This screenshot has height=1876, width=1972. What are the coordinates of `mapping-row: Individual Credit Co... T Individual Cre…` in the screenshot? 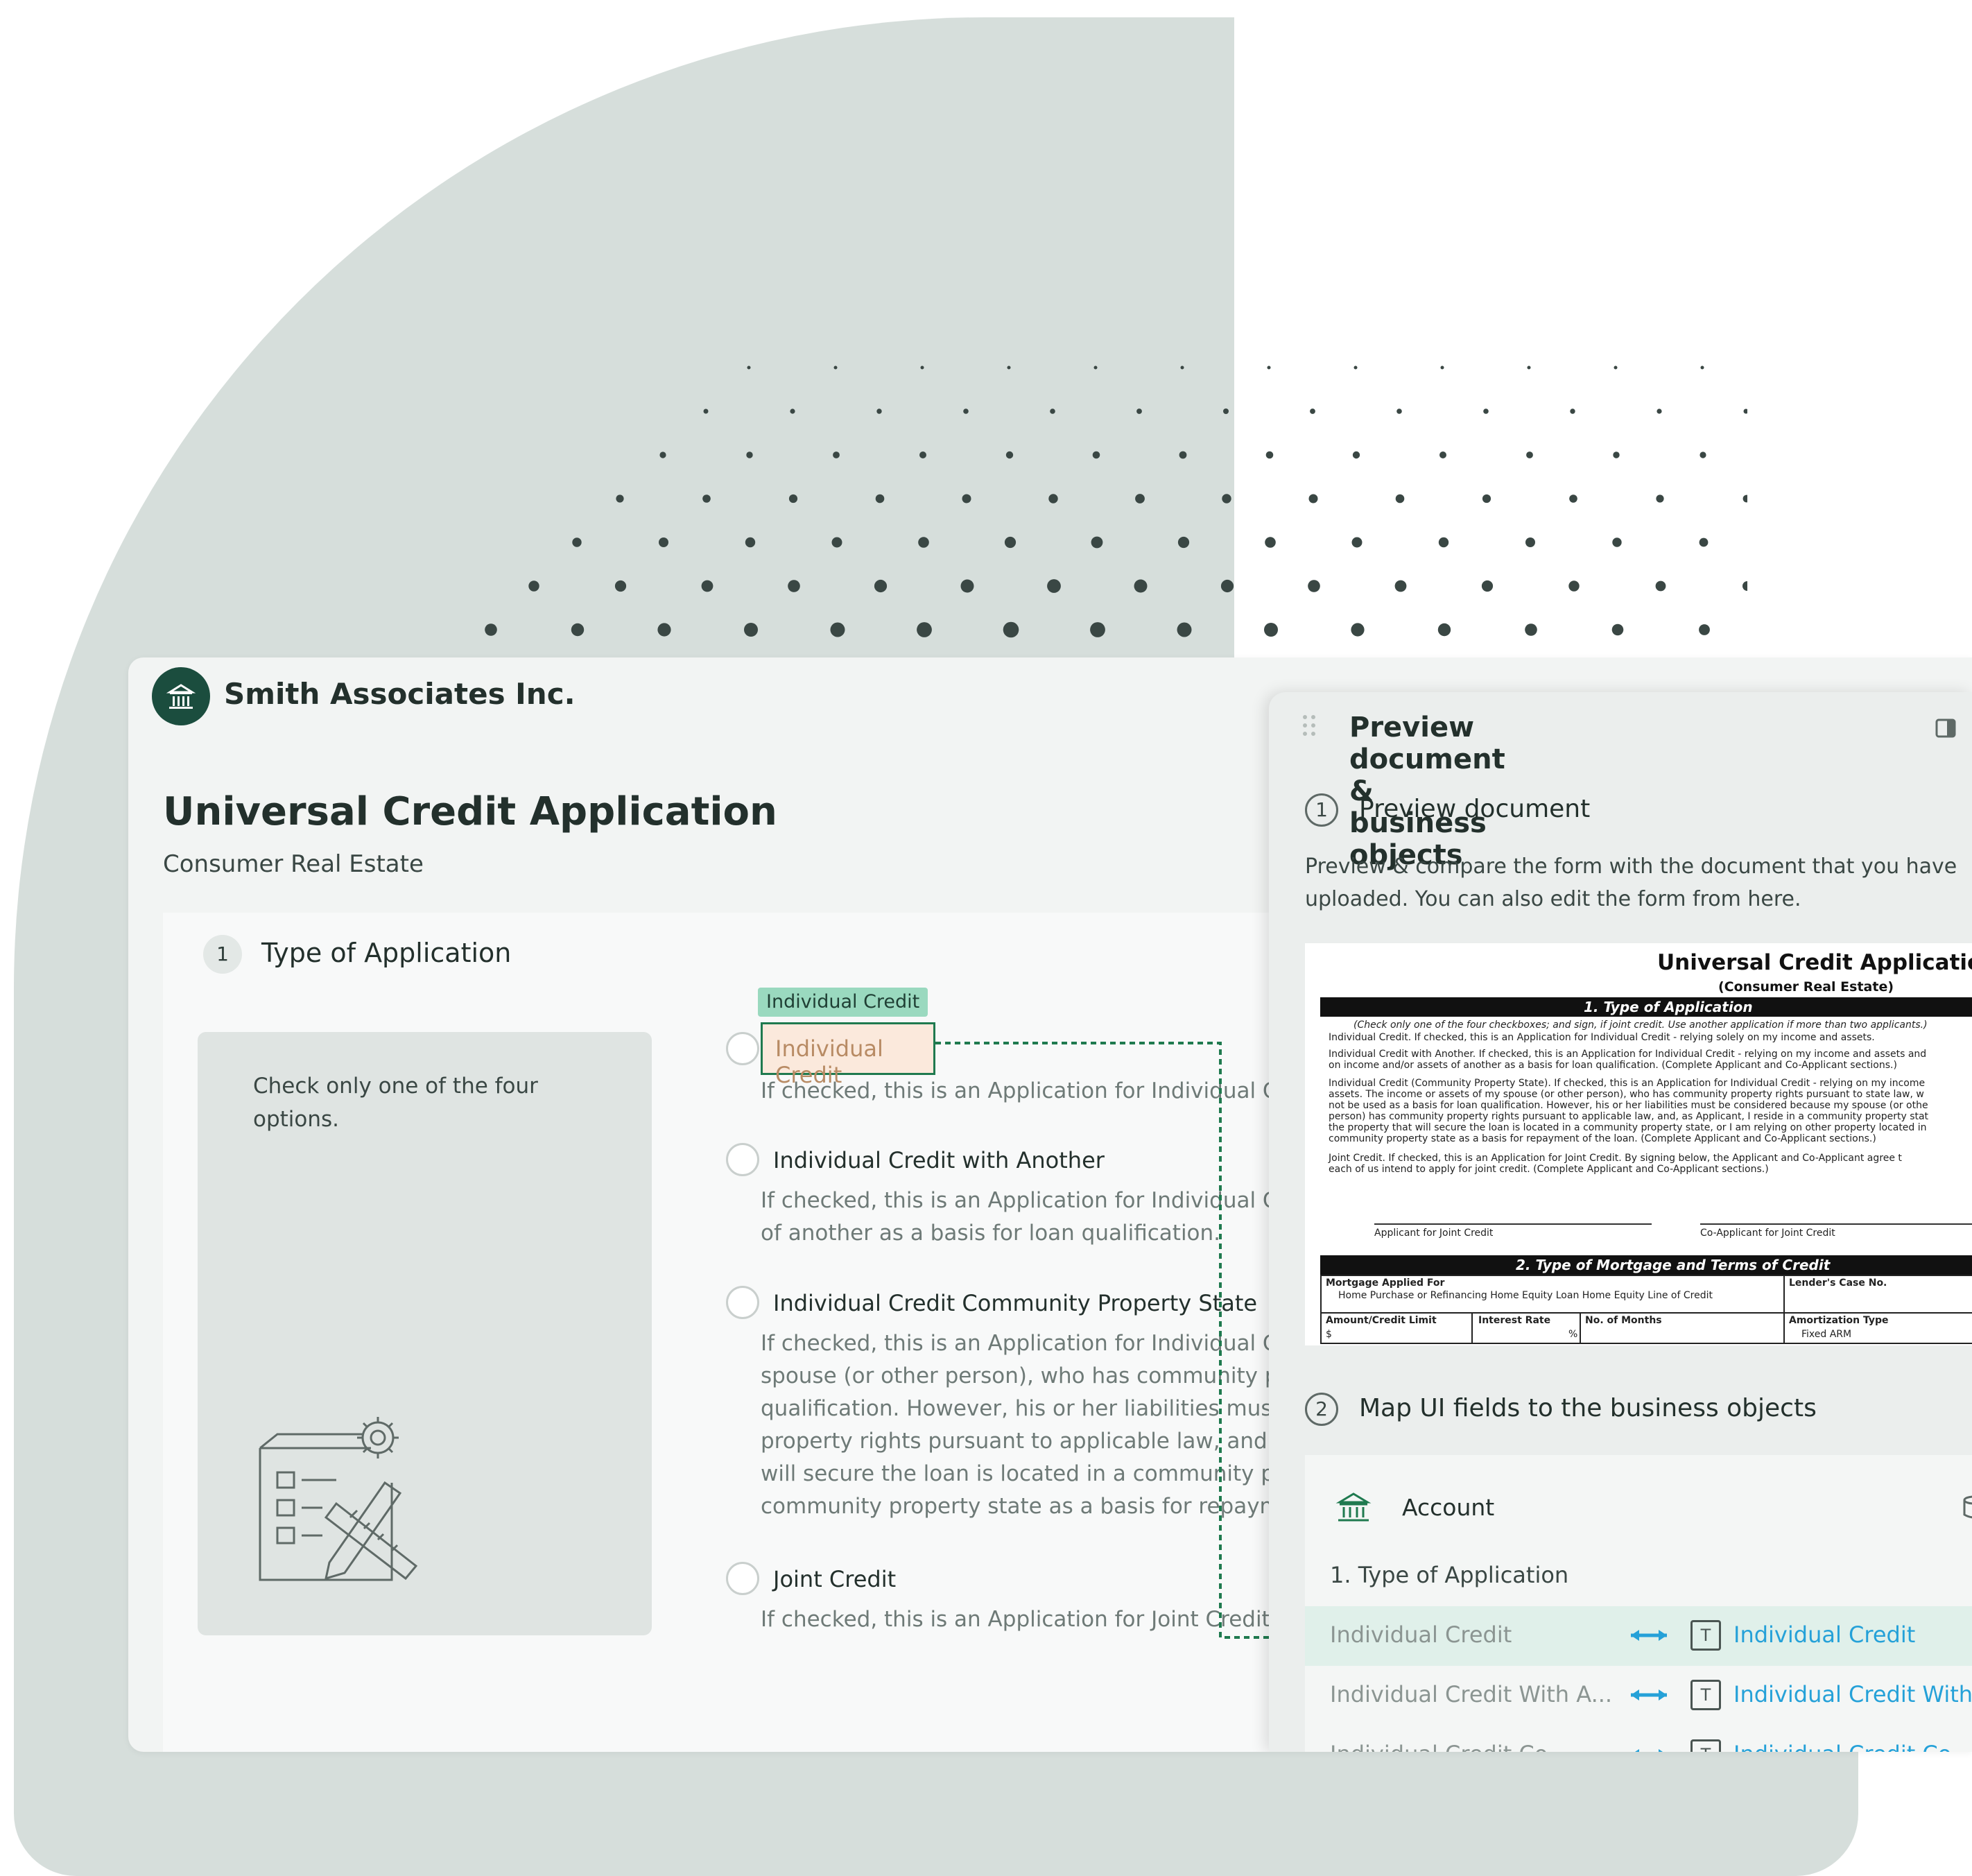 It's located at (1638, 1739).